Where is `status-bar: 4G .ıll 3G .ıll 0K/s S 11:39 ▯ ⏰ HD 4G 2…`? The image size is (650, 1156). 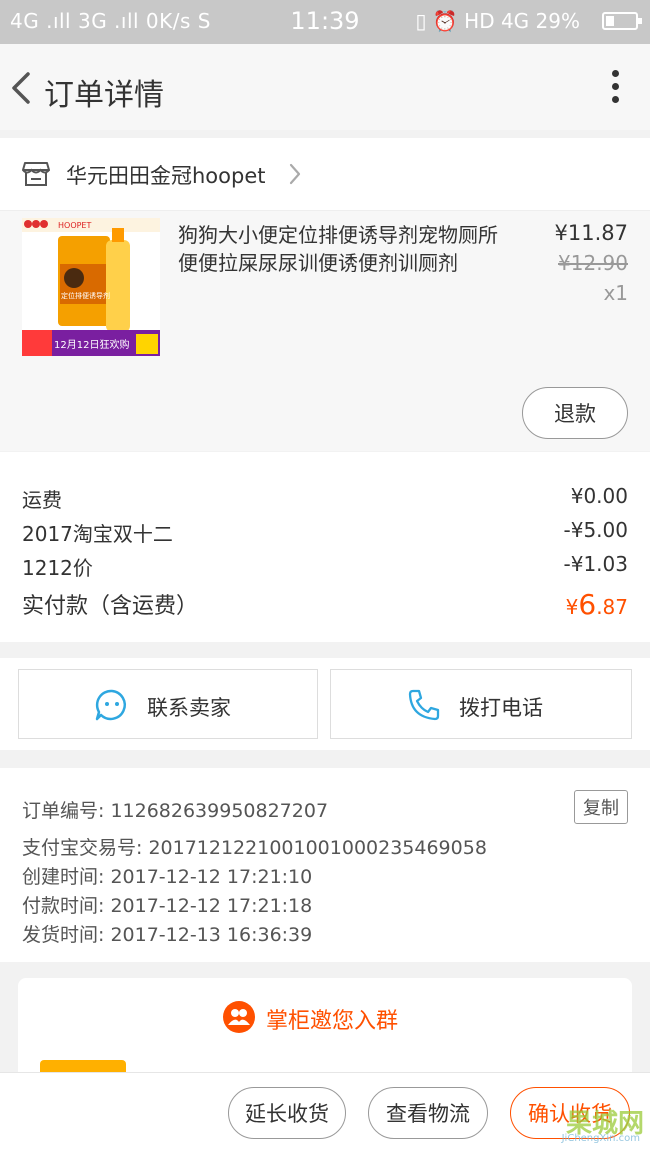
status-bar: 4G .ıll 3G .ıll 0K/s S 11:39 ▯ ⏰ HD 4G 2… is located at coordinates (325, 22).